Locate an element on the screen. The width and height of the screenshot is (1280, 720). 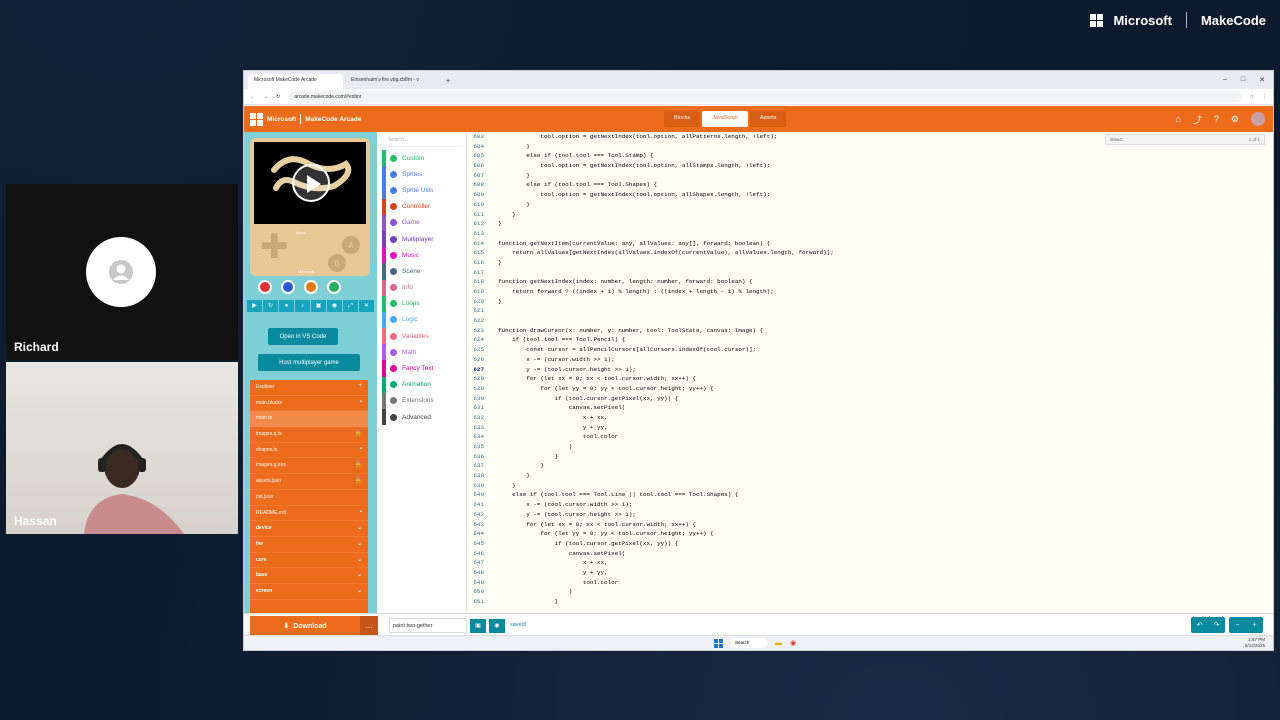
reload-icon: ↻ is located at coordinates (278, 97).